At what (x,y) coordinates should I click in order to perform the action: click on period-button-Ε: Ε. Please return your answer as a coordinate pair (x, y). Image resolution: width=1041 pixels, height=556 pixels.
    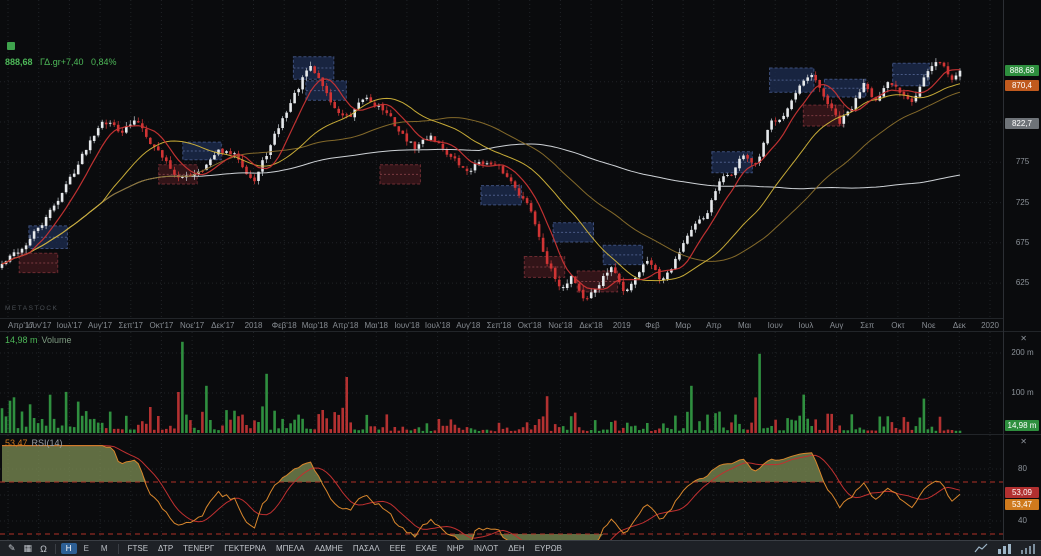
    Looking at the image, I should click on (86, 548).